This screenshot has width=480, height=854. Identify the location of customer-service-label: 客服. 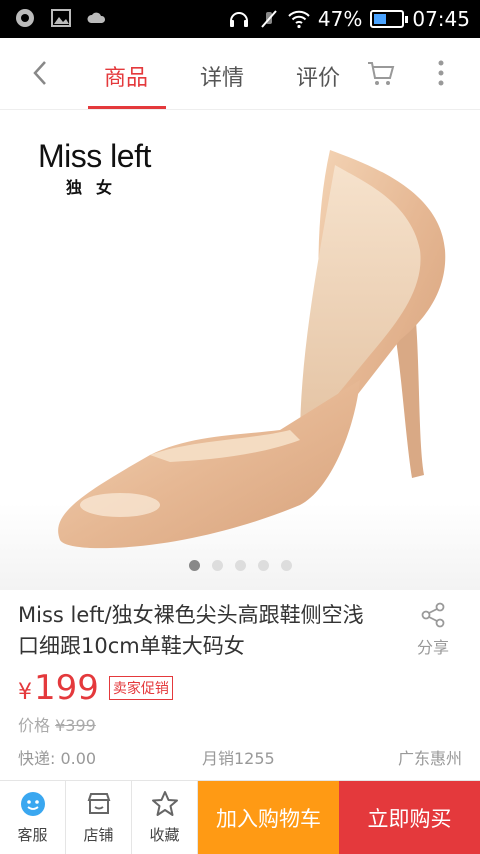
(32, 835).